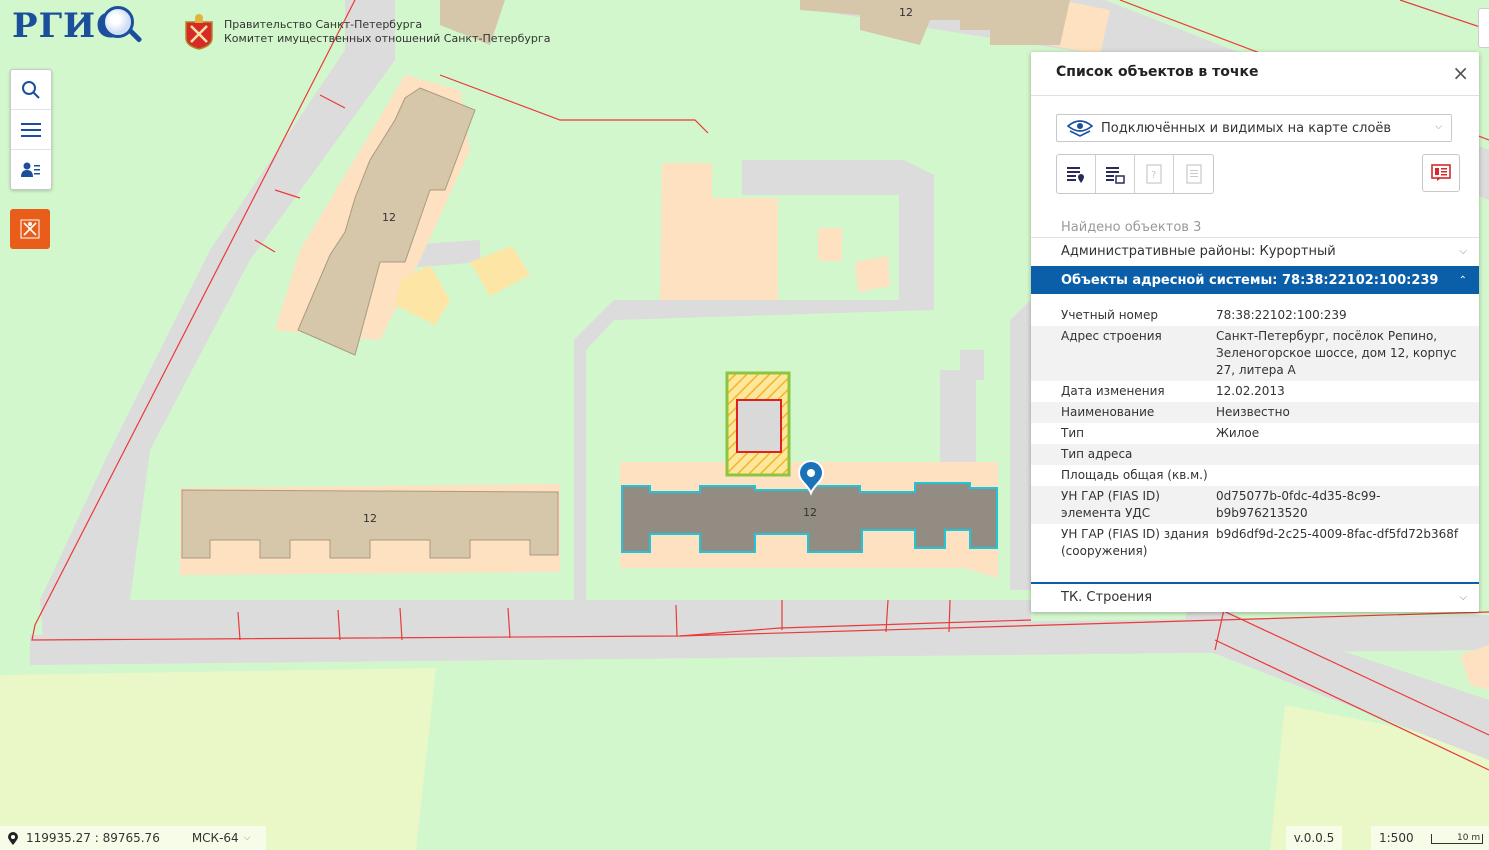  What do you see at coordinates (1314, 838) in the screenshot?
I see `version-label: v.0.0.5` at bounding box center [1314, 838].